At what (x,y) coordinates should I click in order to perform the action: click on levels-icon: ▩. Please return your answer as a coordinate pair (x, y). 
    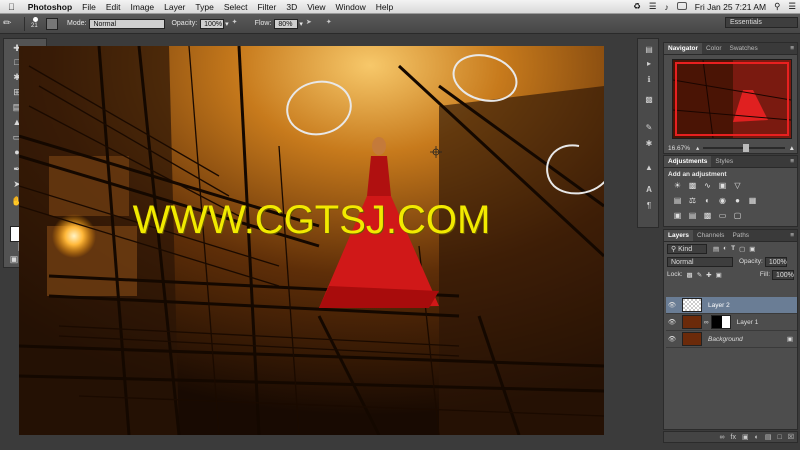
    Looking at the image, I should click on (692, 185).